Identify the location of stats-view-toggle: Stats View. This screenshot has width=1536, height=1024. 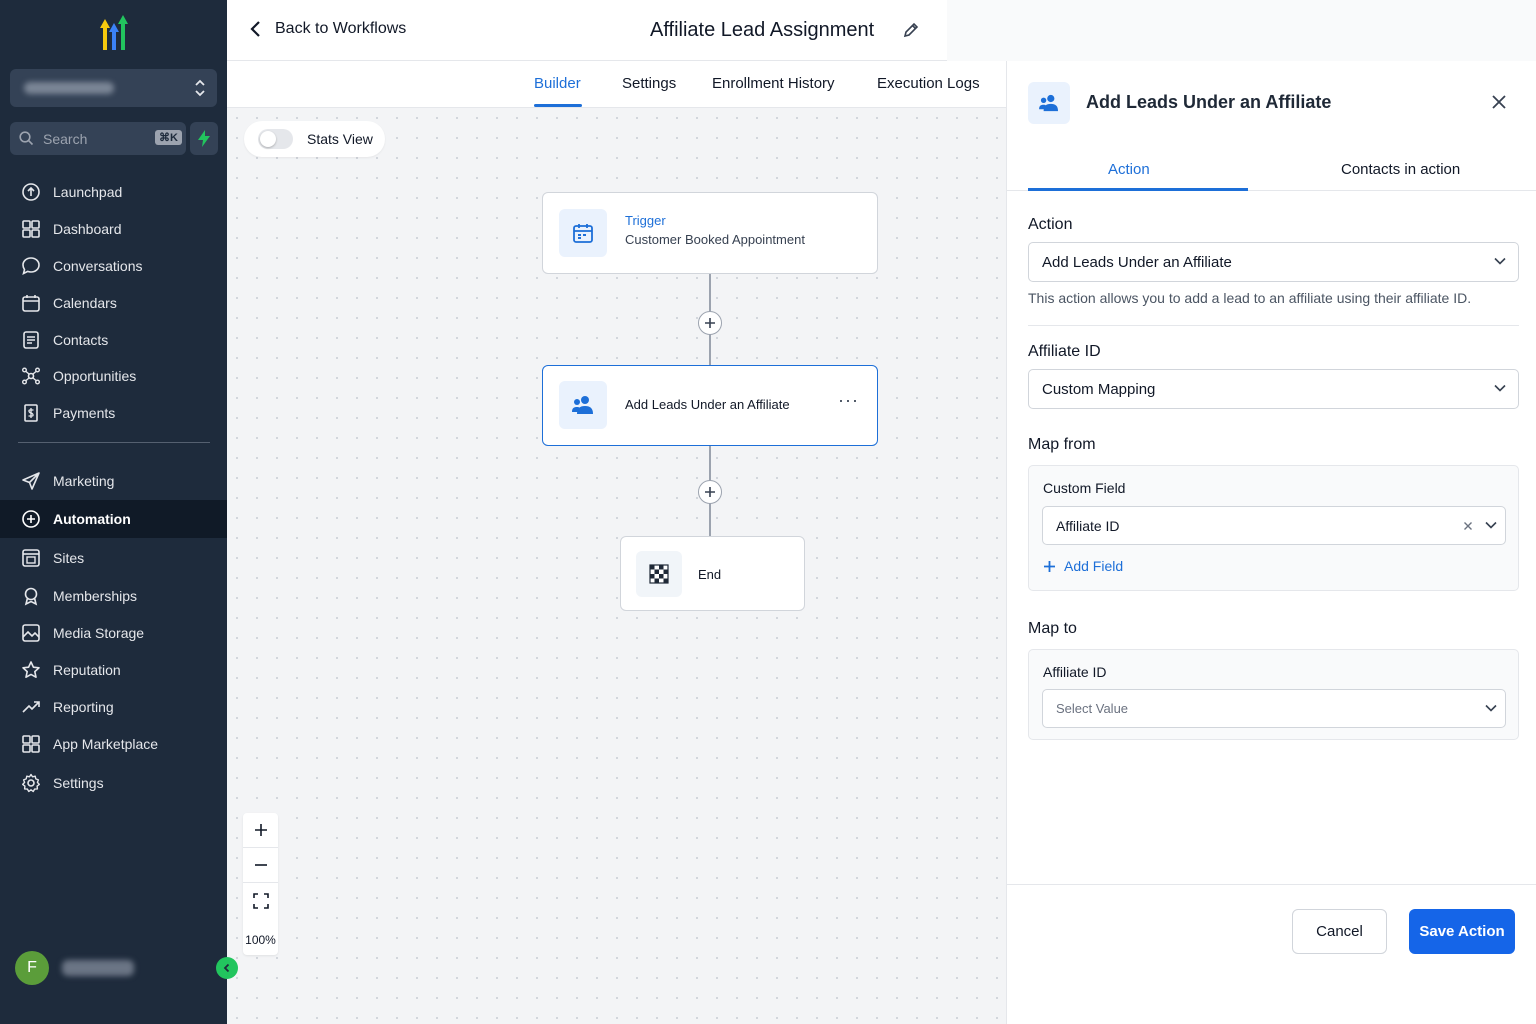
(314, 139).